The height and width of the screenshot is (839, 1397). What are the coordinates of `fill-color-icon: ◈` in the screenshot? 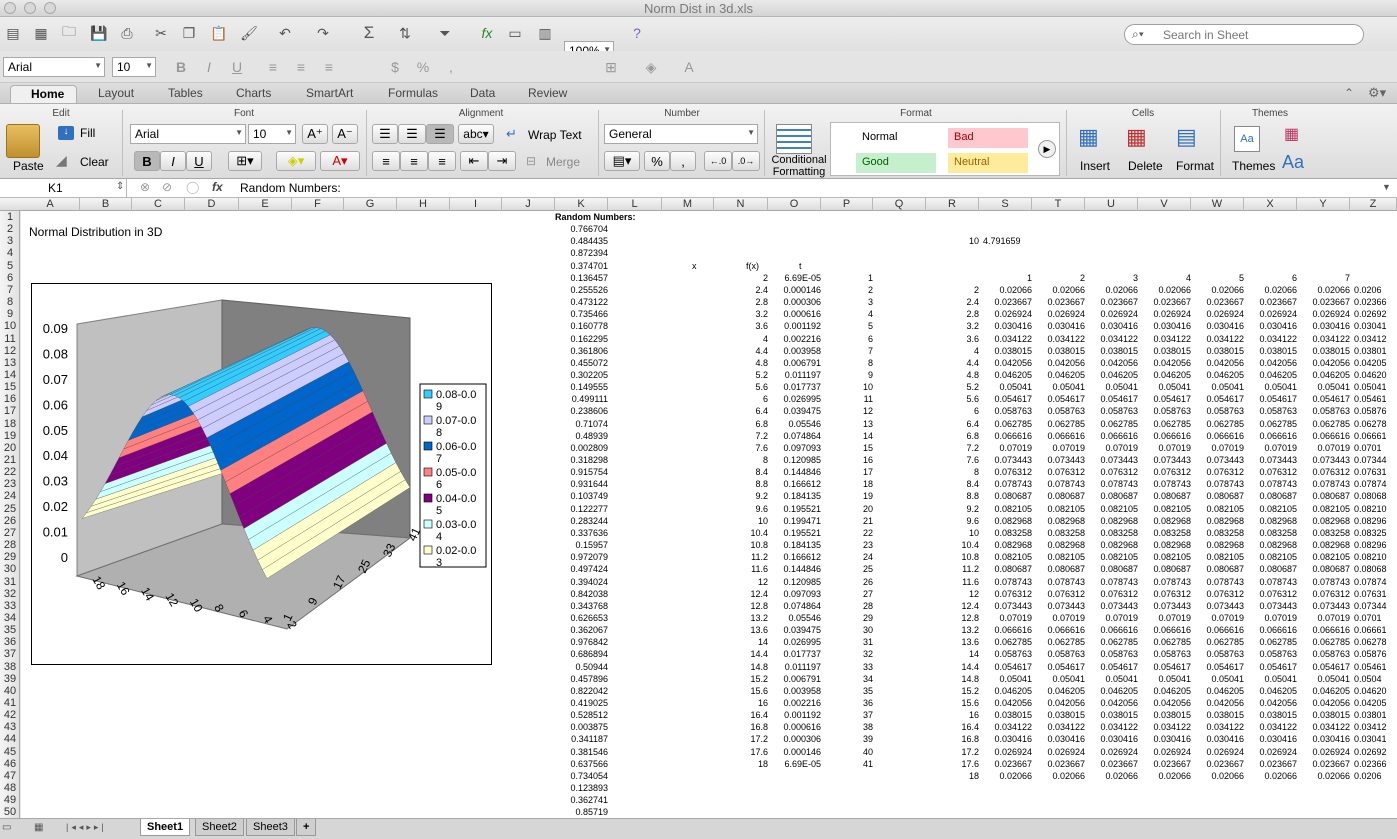 It's located at (651, 67).